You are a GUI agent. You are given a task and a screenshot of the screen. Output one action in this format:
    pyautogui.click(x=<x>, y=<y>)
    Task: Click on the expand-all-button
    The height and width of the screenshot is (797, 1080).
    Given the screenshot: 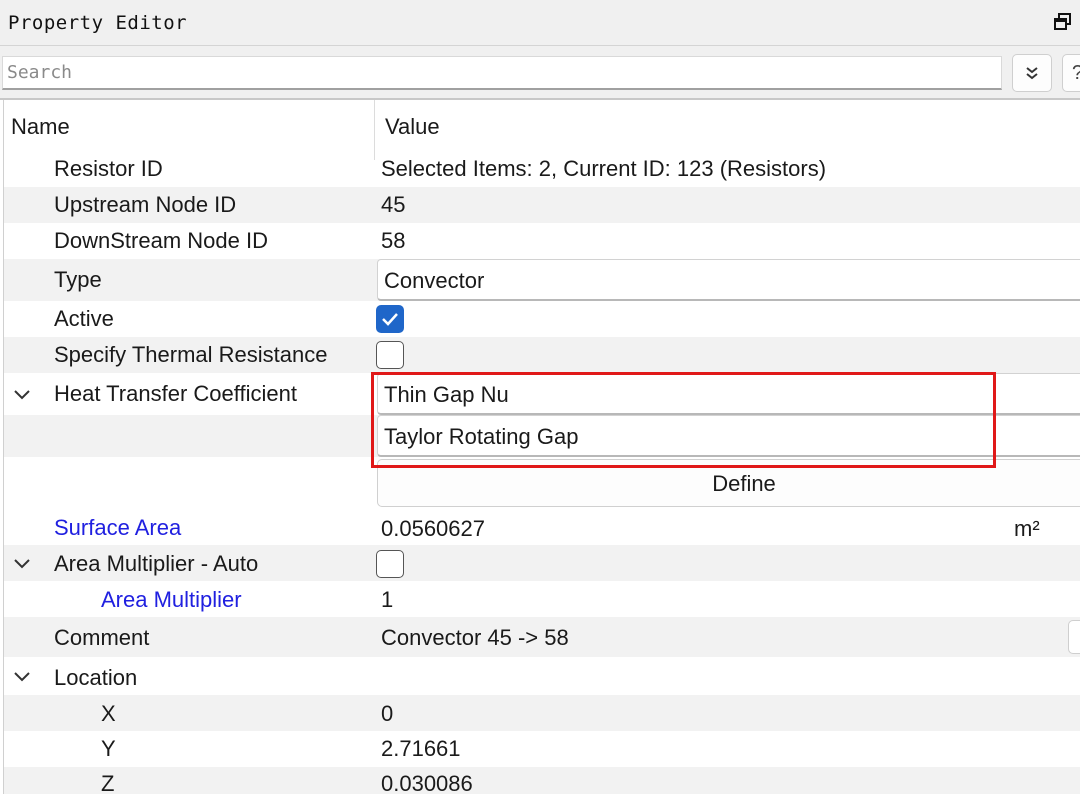 What is the action you would take?
    pyautogui.click(x=1032, y=73)
    